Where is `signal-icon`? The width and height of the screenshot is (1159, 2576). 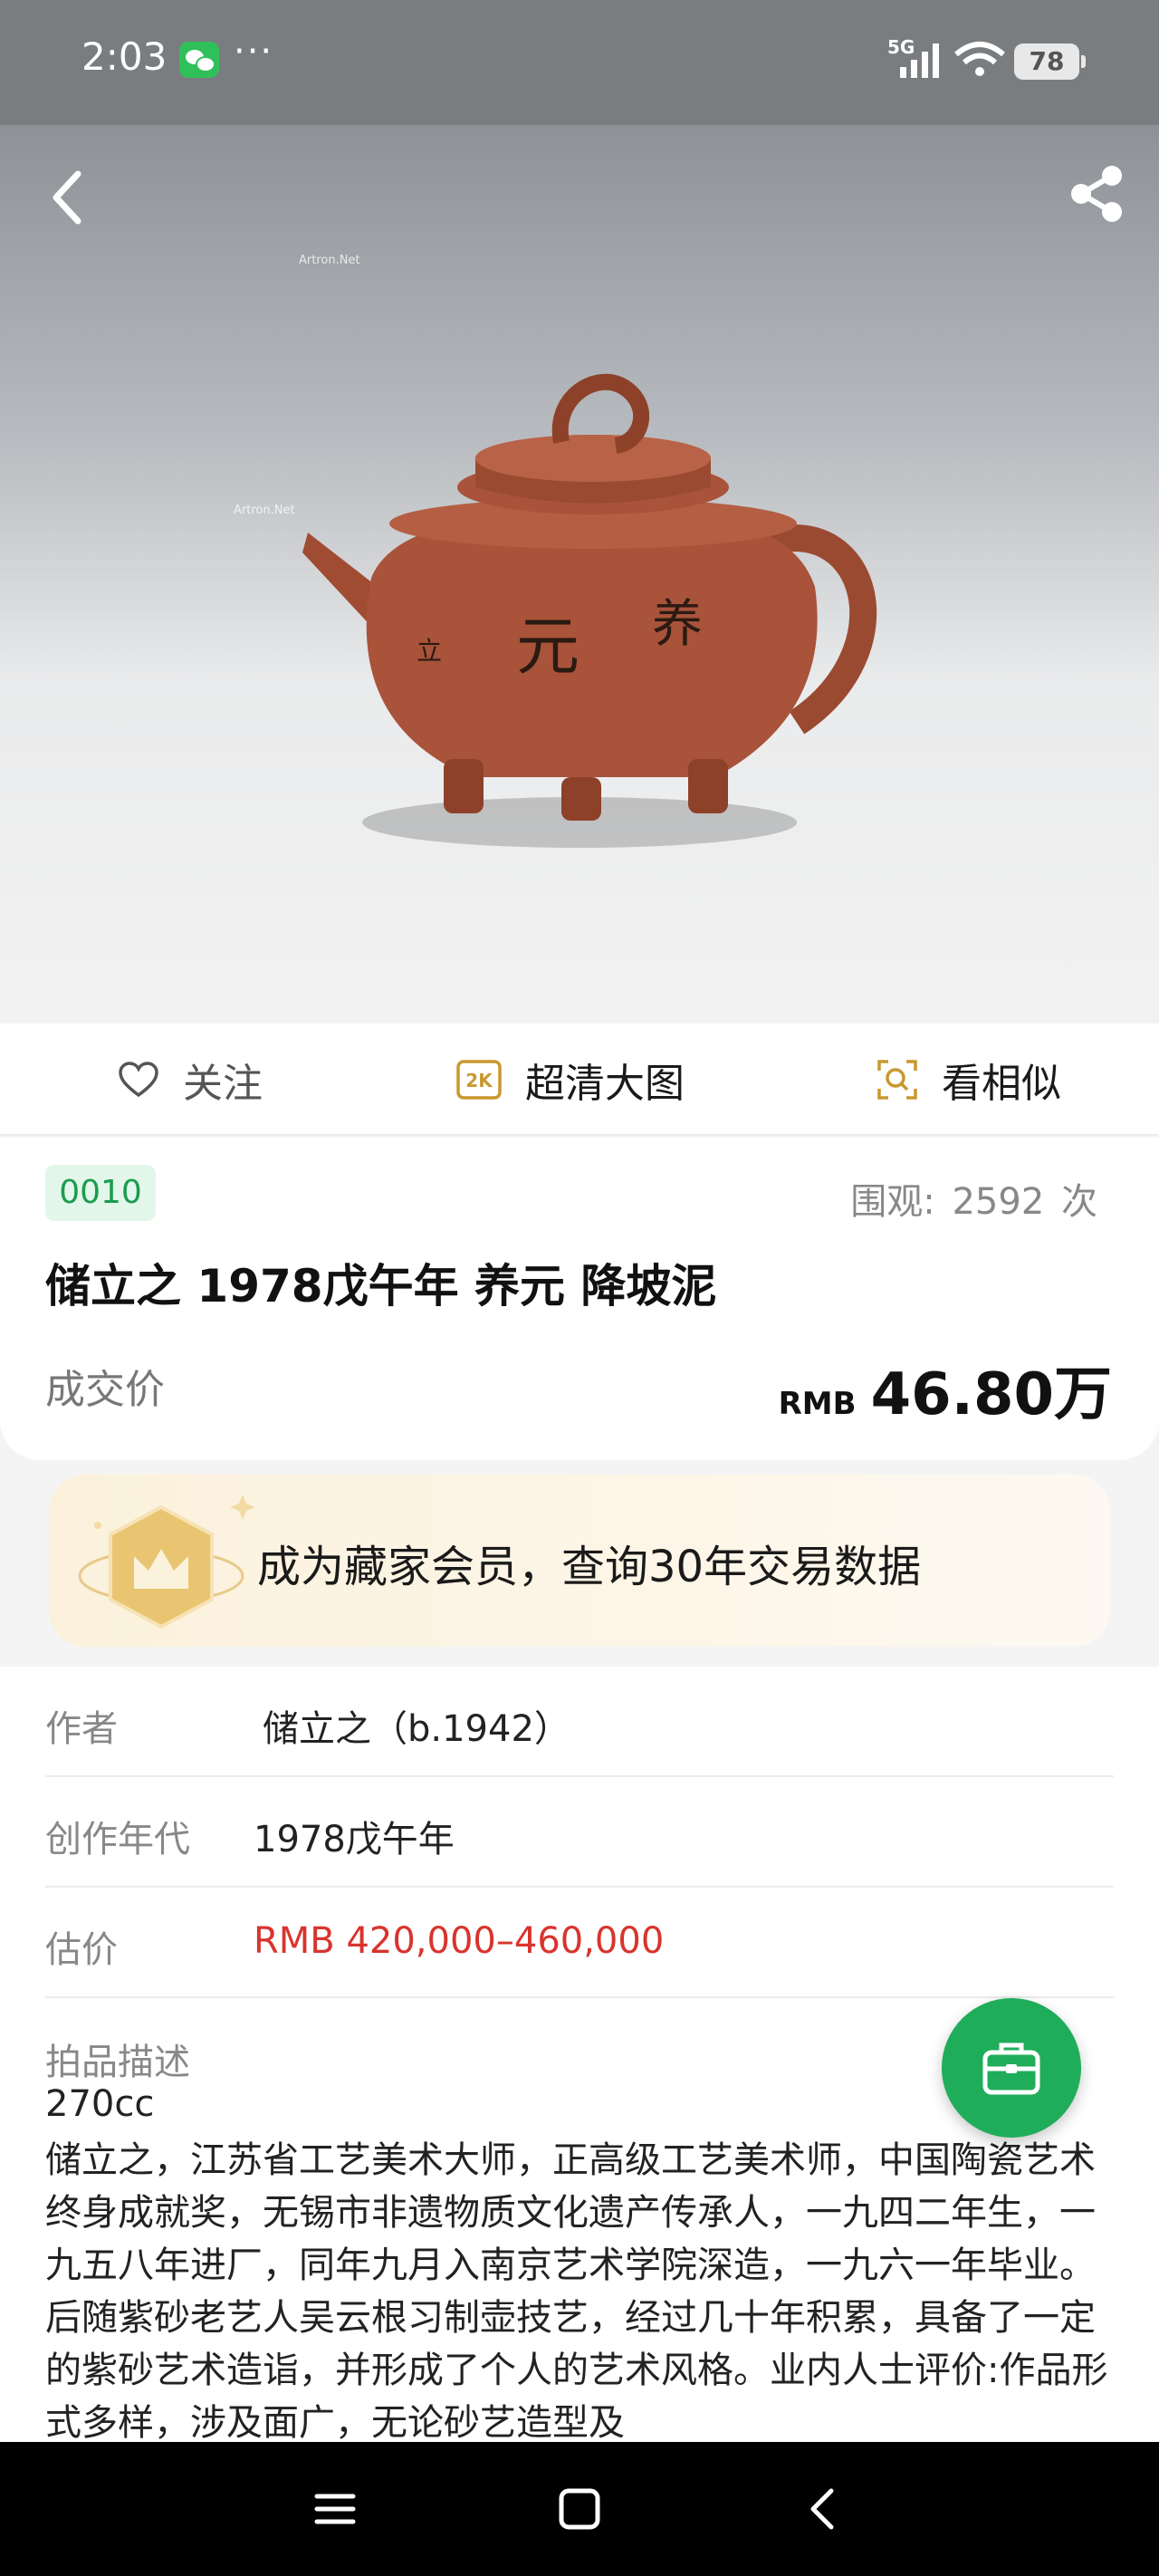
signal-icon is located at coordinates (919, 60).